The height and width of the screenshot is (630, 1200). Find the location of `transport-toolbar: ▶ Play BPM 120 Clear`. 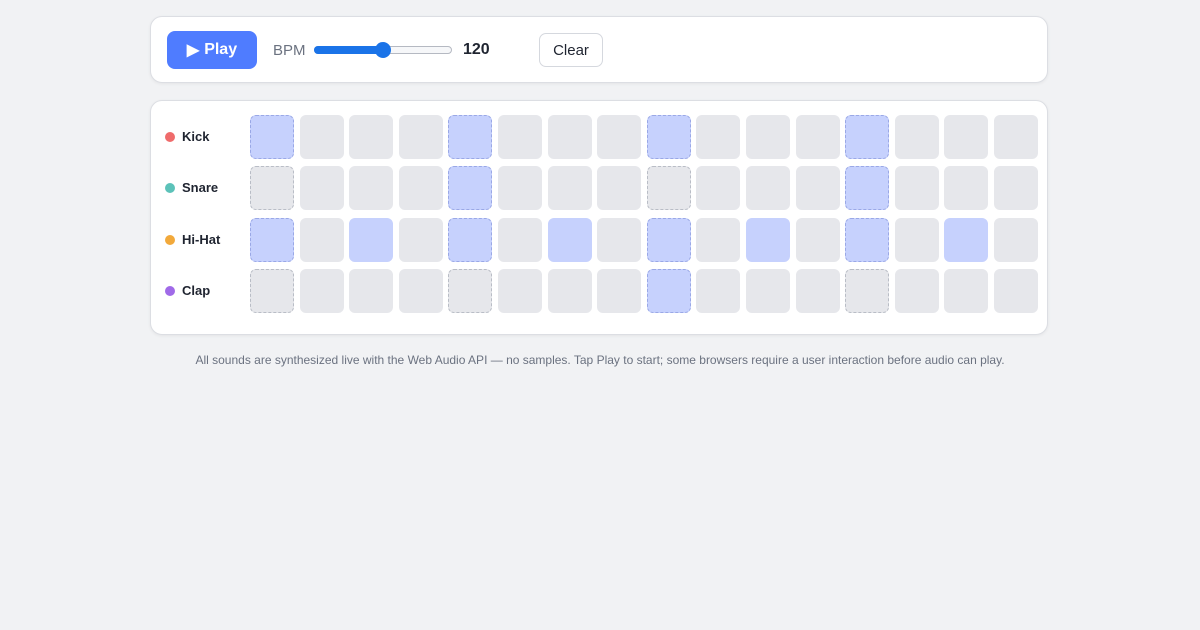

transport-toolbar: ▶ Play BPM 120 Clear is located at coordinates (599, 49).